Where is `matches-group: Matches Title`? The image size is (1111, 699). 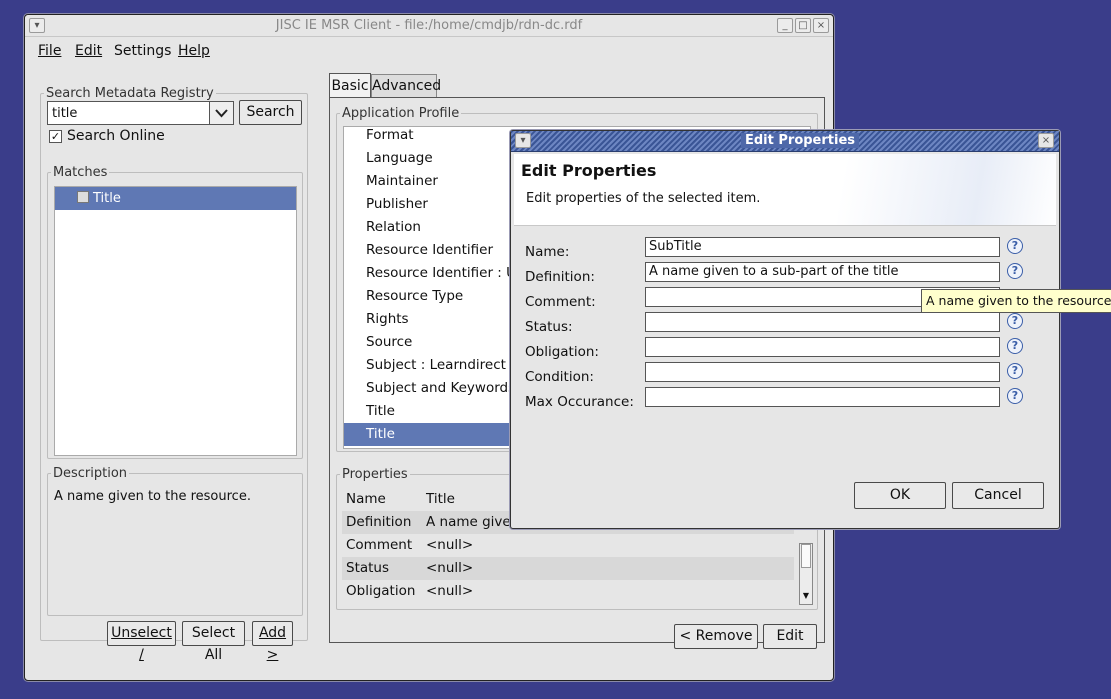
matches-group: Matches Title is located at coordinates (175, 312).